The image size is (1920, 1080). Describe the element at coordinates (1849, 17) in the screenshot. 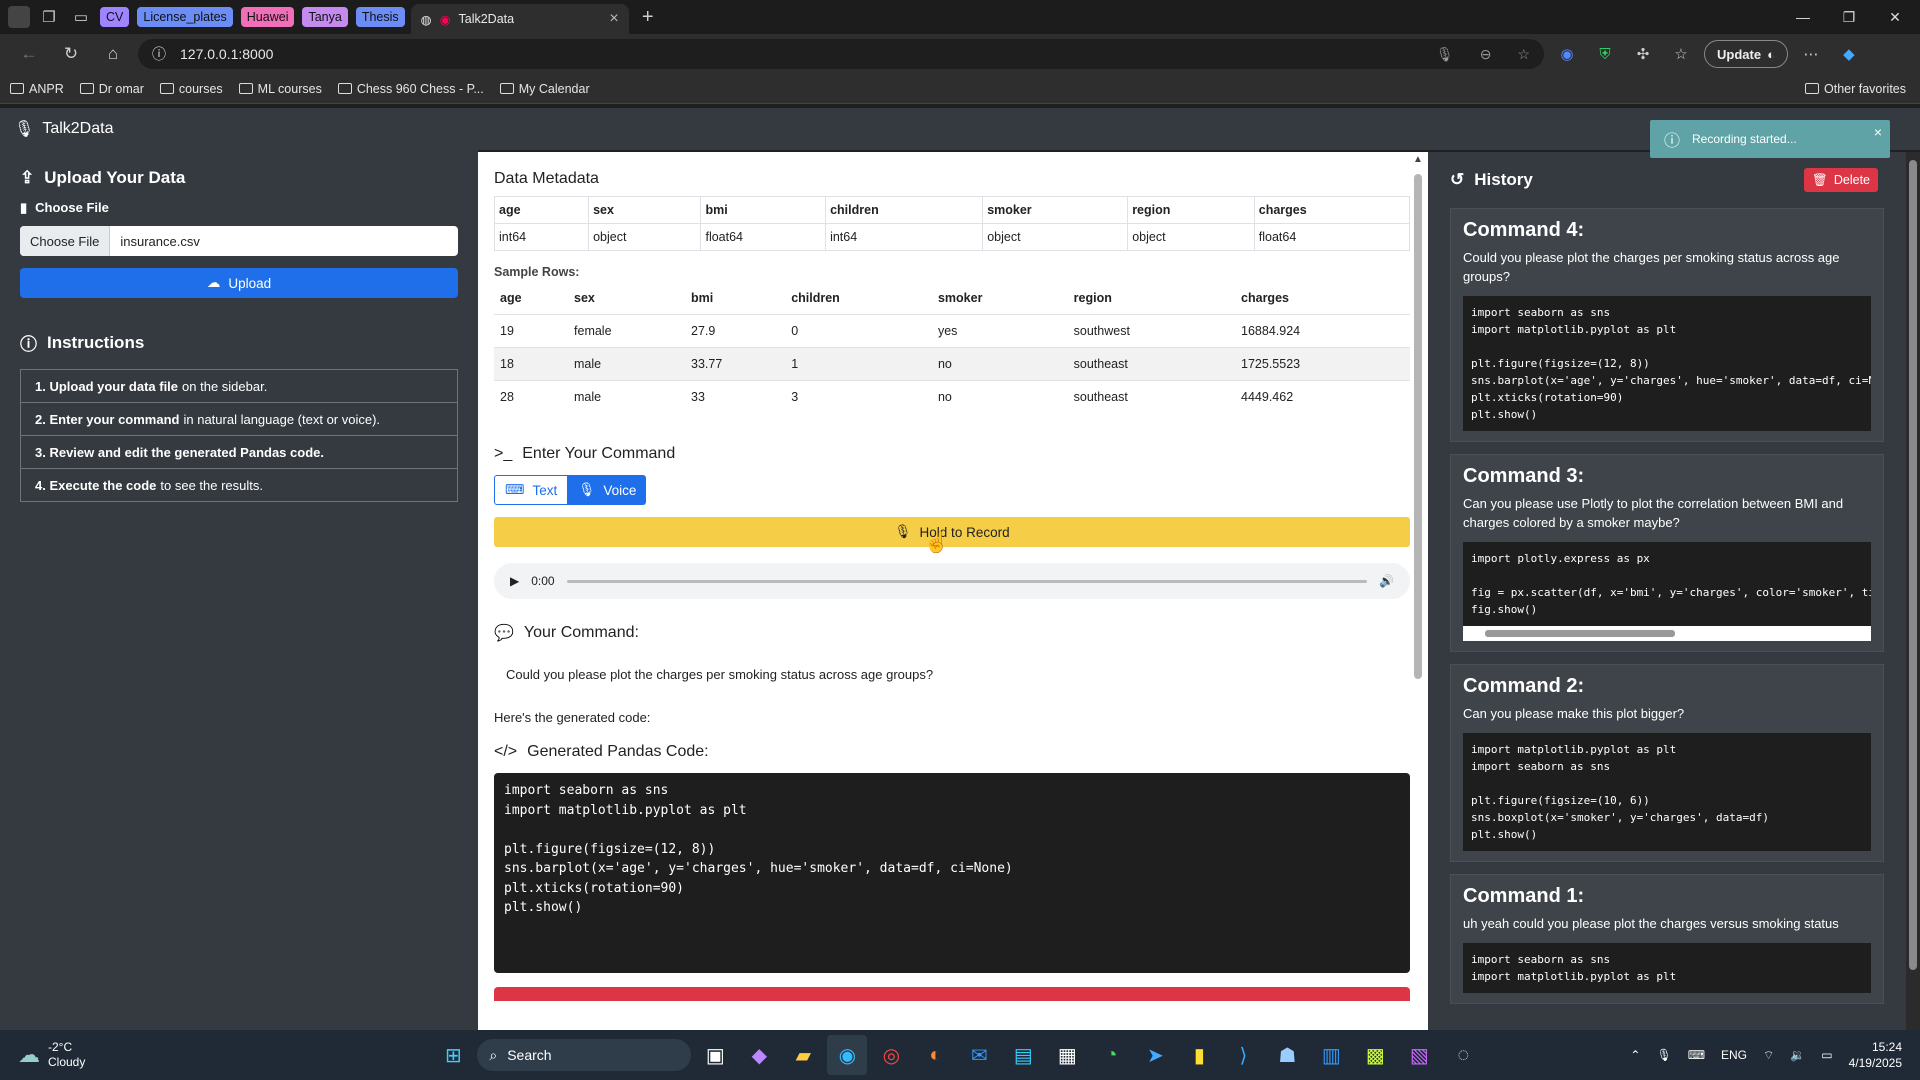

I see `restore-icon: ❐` at that location.